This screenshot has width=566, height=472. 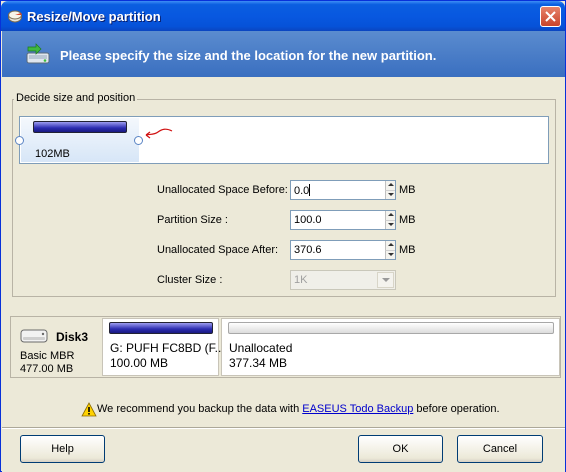 What do you see at coordinates (222, 190) in the screenshot?
I see `before-label: Unallocated Space Before:` at bounding box center [222, 190].